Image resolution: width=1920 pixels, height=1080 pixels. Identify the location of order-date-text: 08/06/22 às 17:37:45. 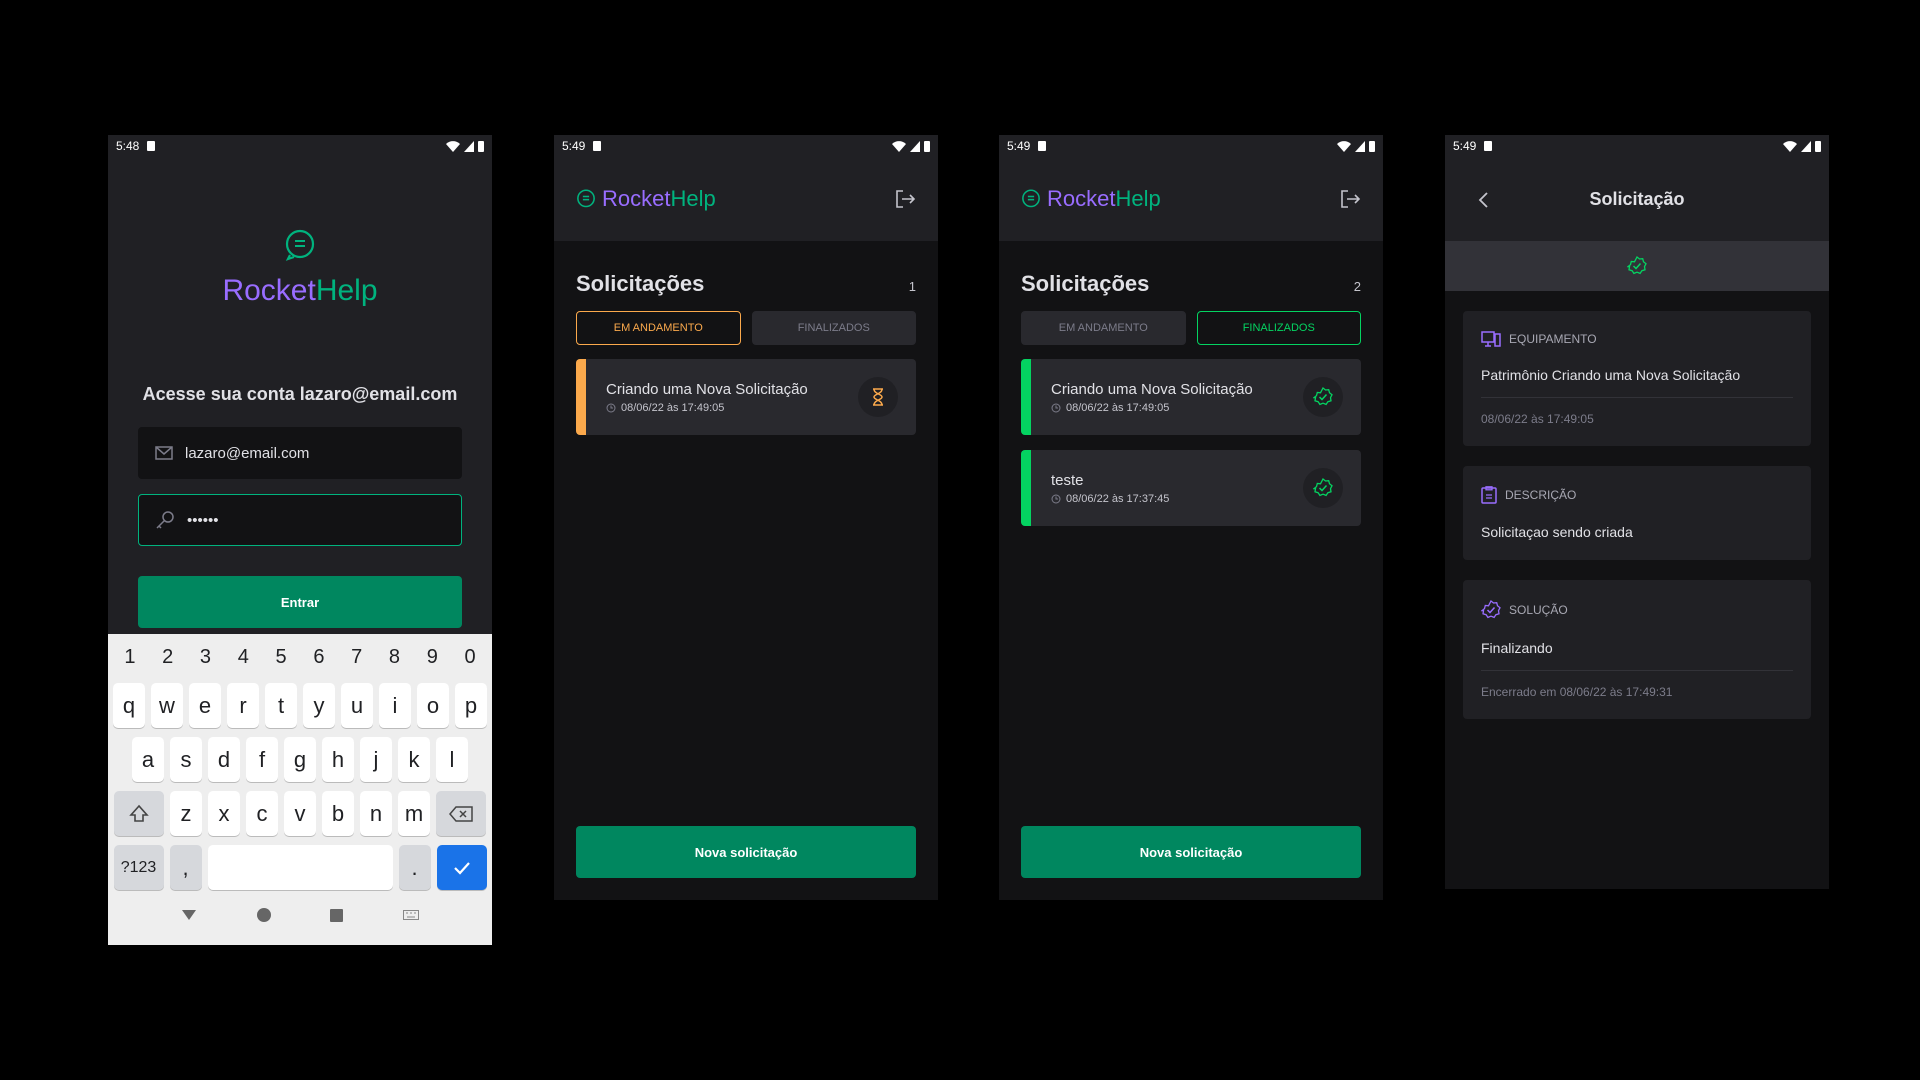
(1118, 498).